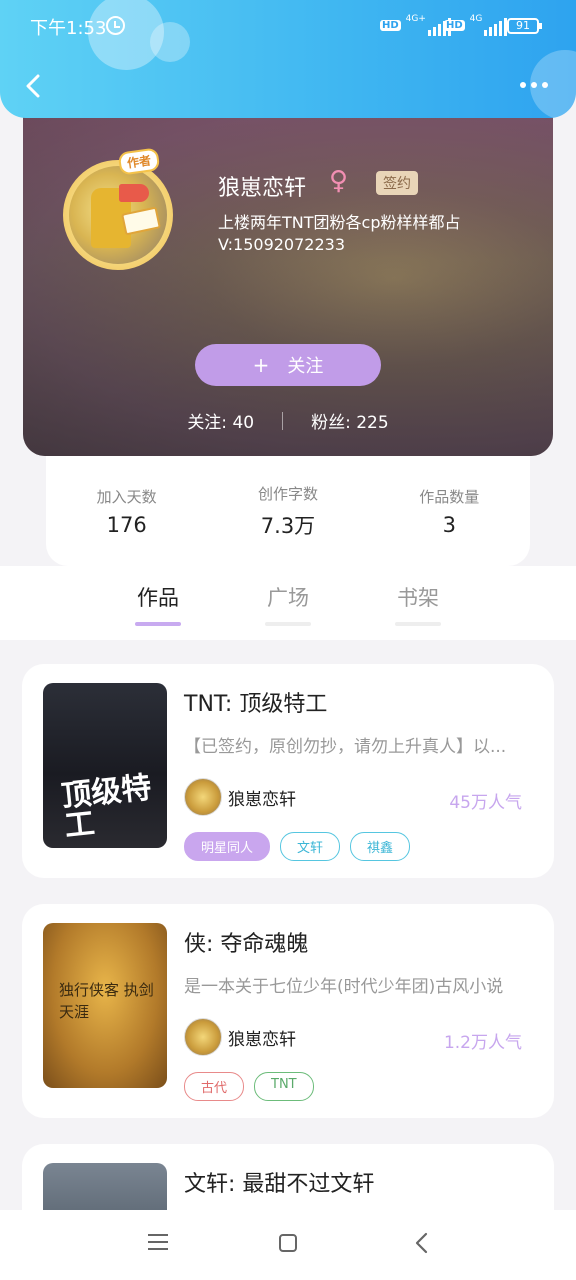 The image size is (576, 1280). I want to click on divider, so click(283, 420).